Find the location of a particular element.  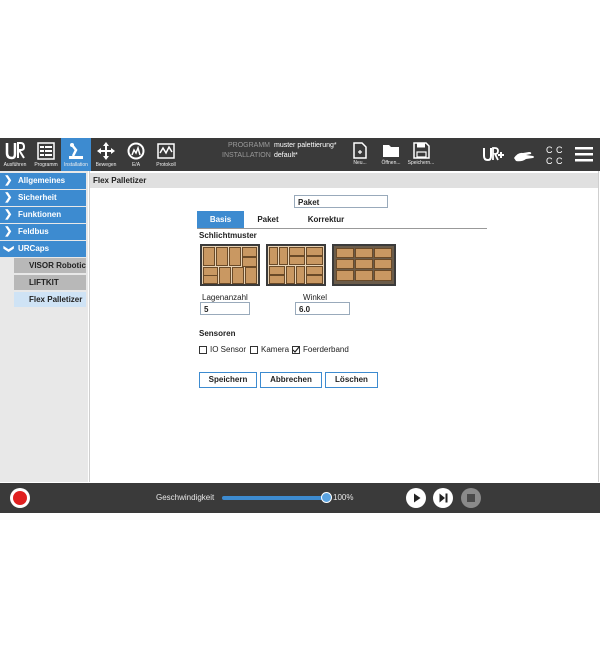

checkmark-icon is located at coordinates (296, 349).